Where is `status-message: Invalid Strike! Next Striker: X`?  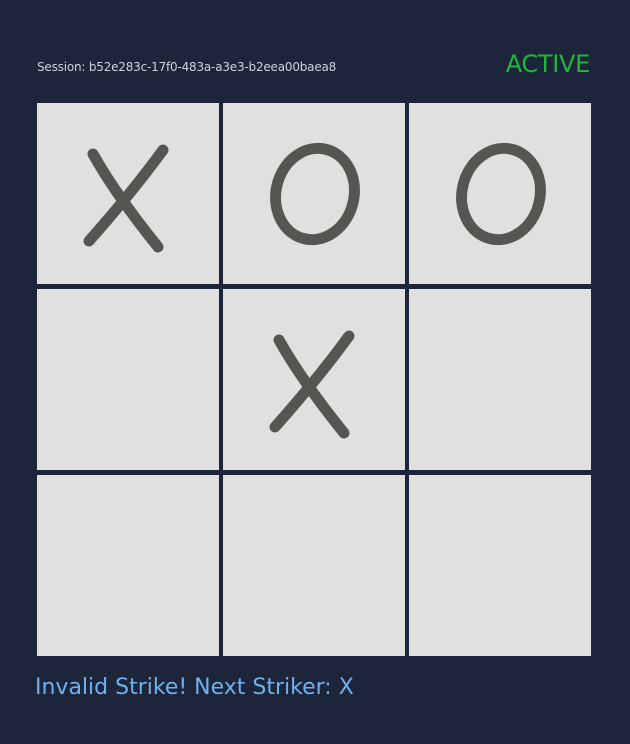
status-message: Invalid Strike! Next Striker: X is located at coordinates (194, 687).